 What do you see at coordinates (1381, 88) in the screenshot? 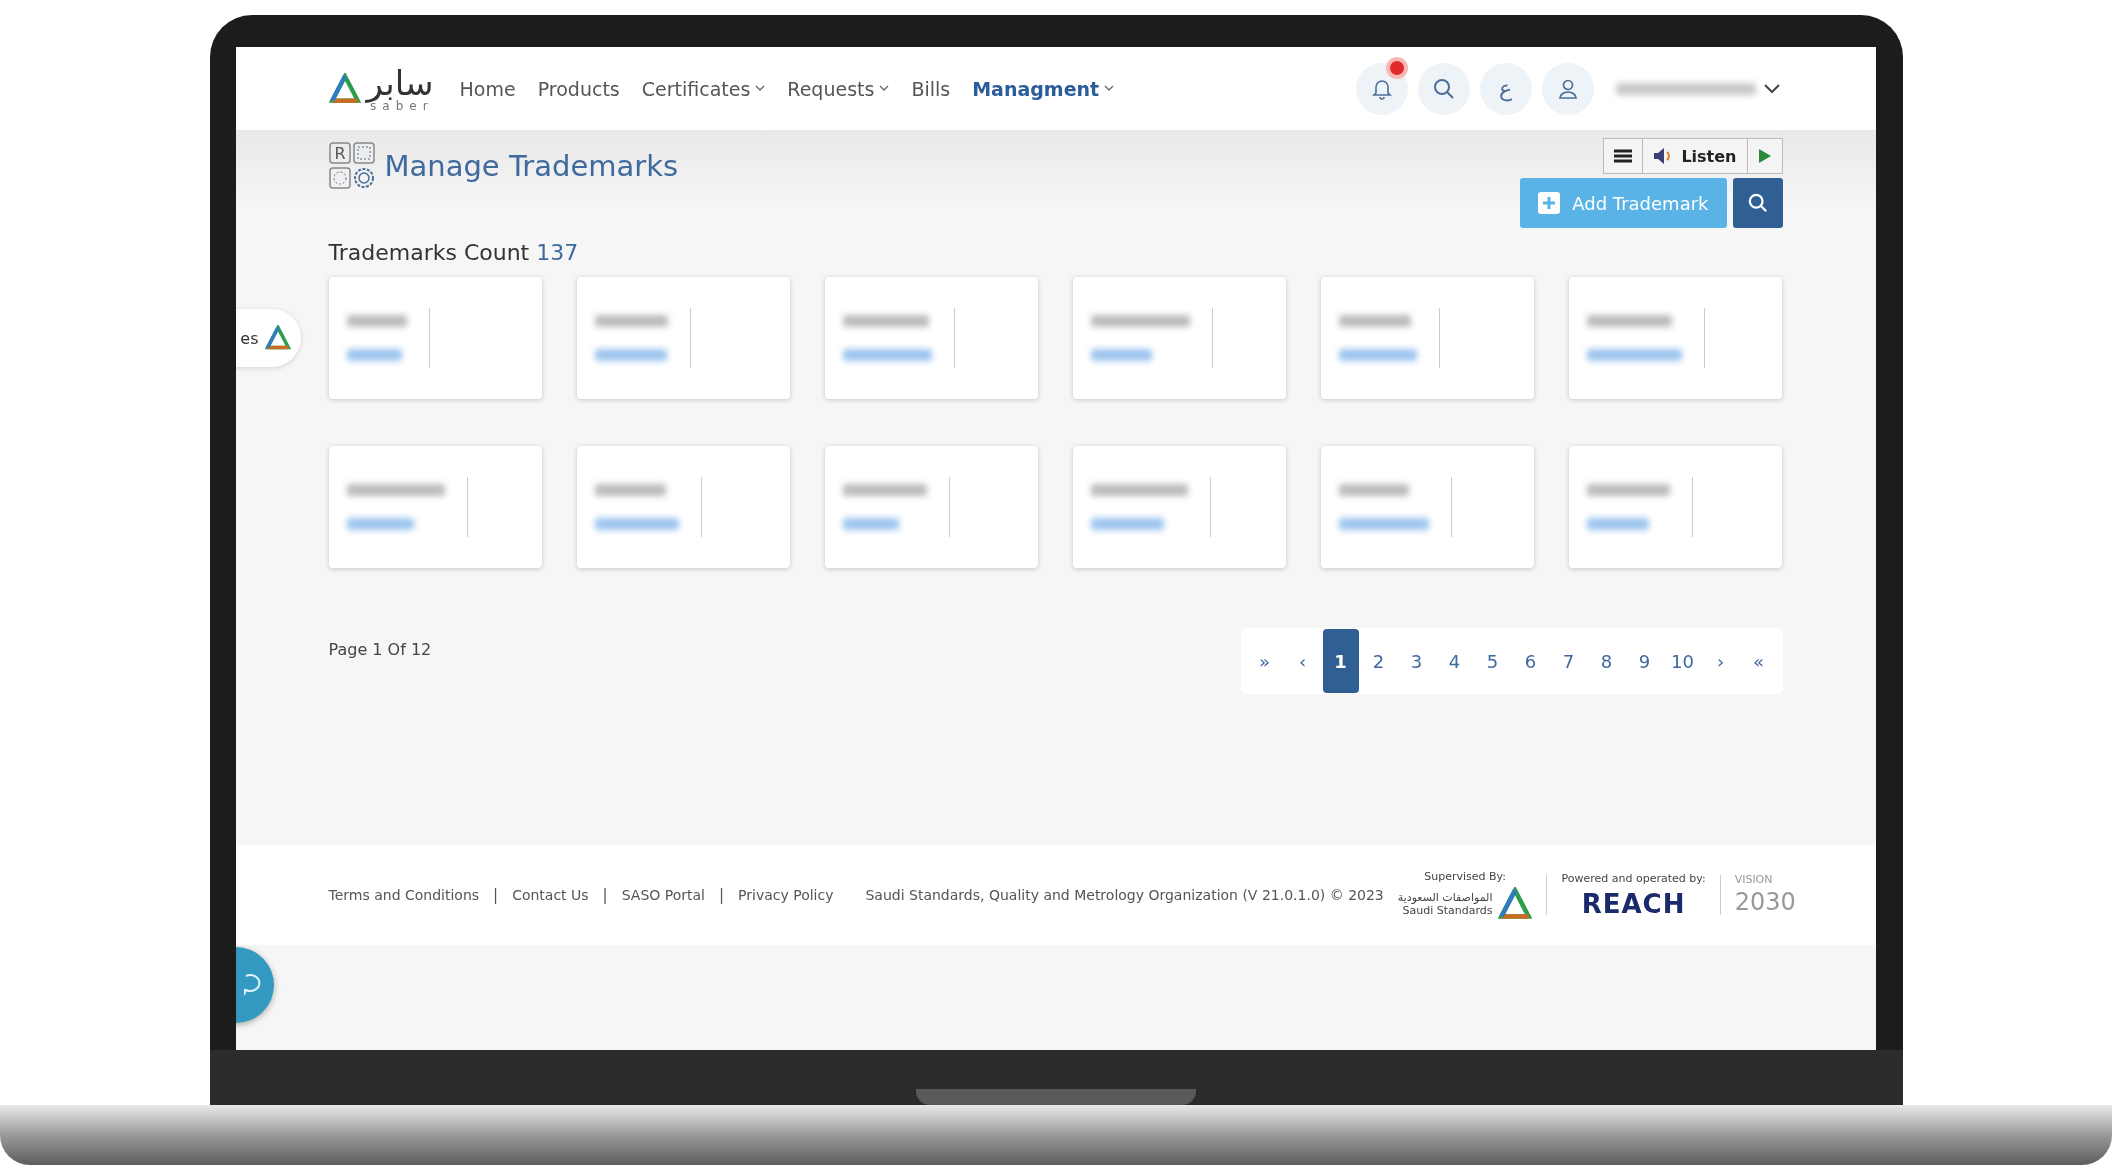
I see `bell-icon` at bounding box center [1381, 88].